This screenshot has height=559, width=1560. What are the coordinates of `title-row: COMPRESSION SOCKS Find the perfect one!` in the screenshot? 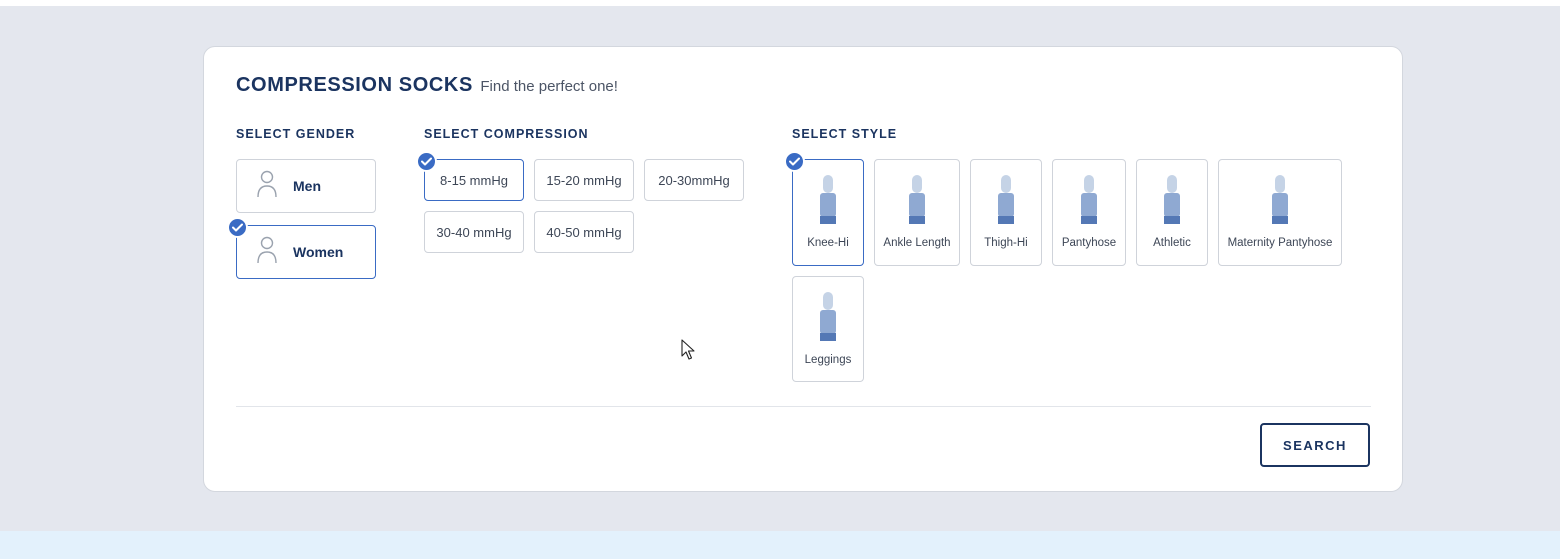 It's located at (427, 85).